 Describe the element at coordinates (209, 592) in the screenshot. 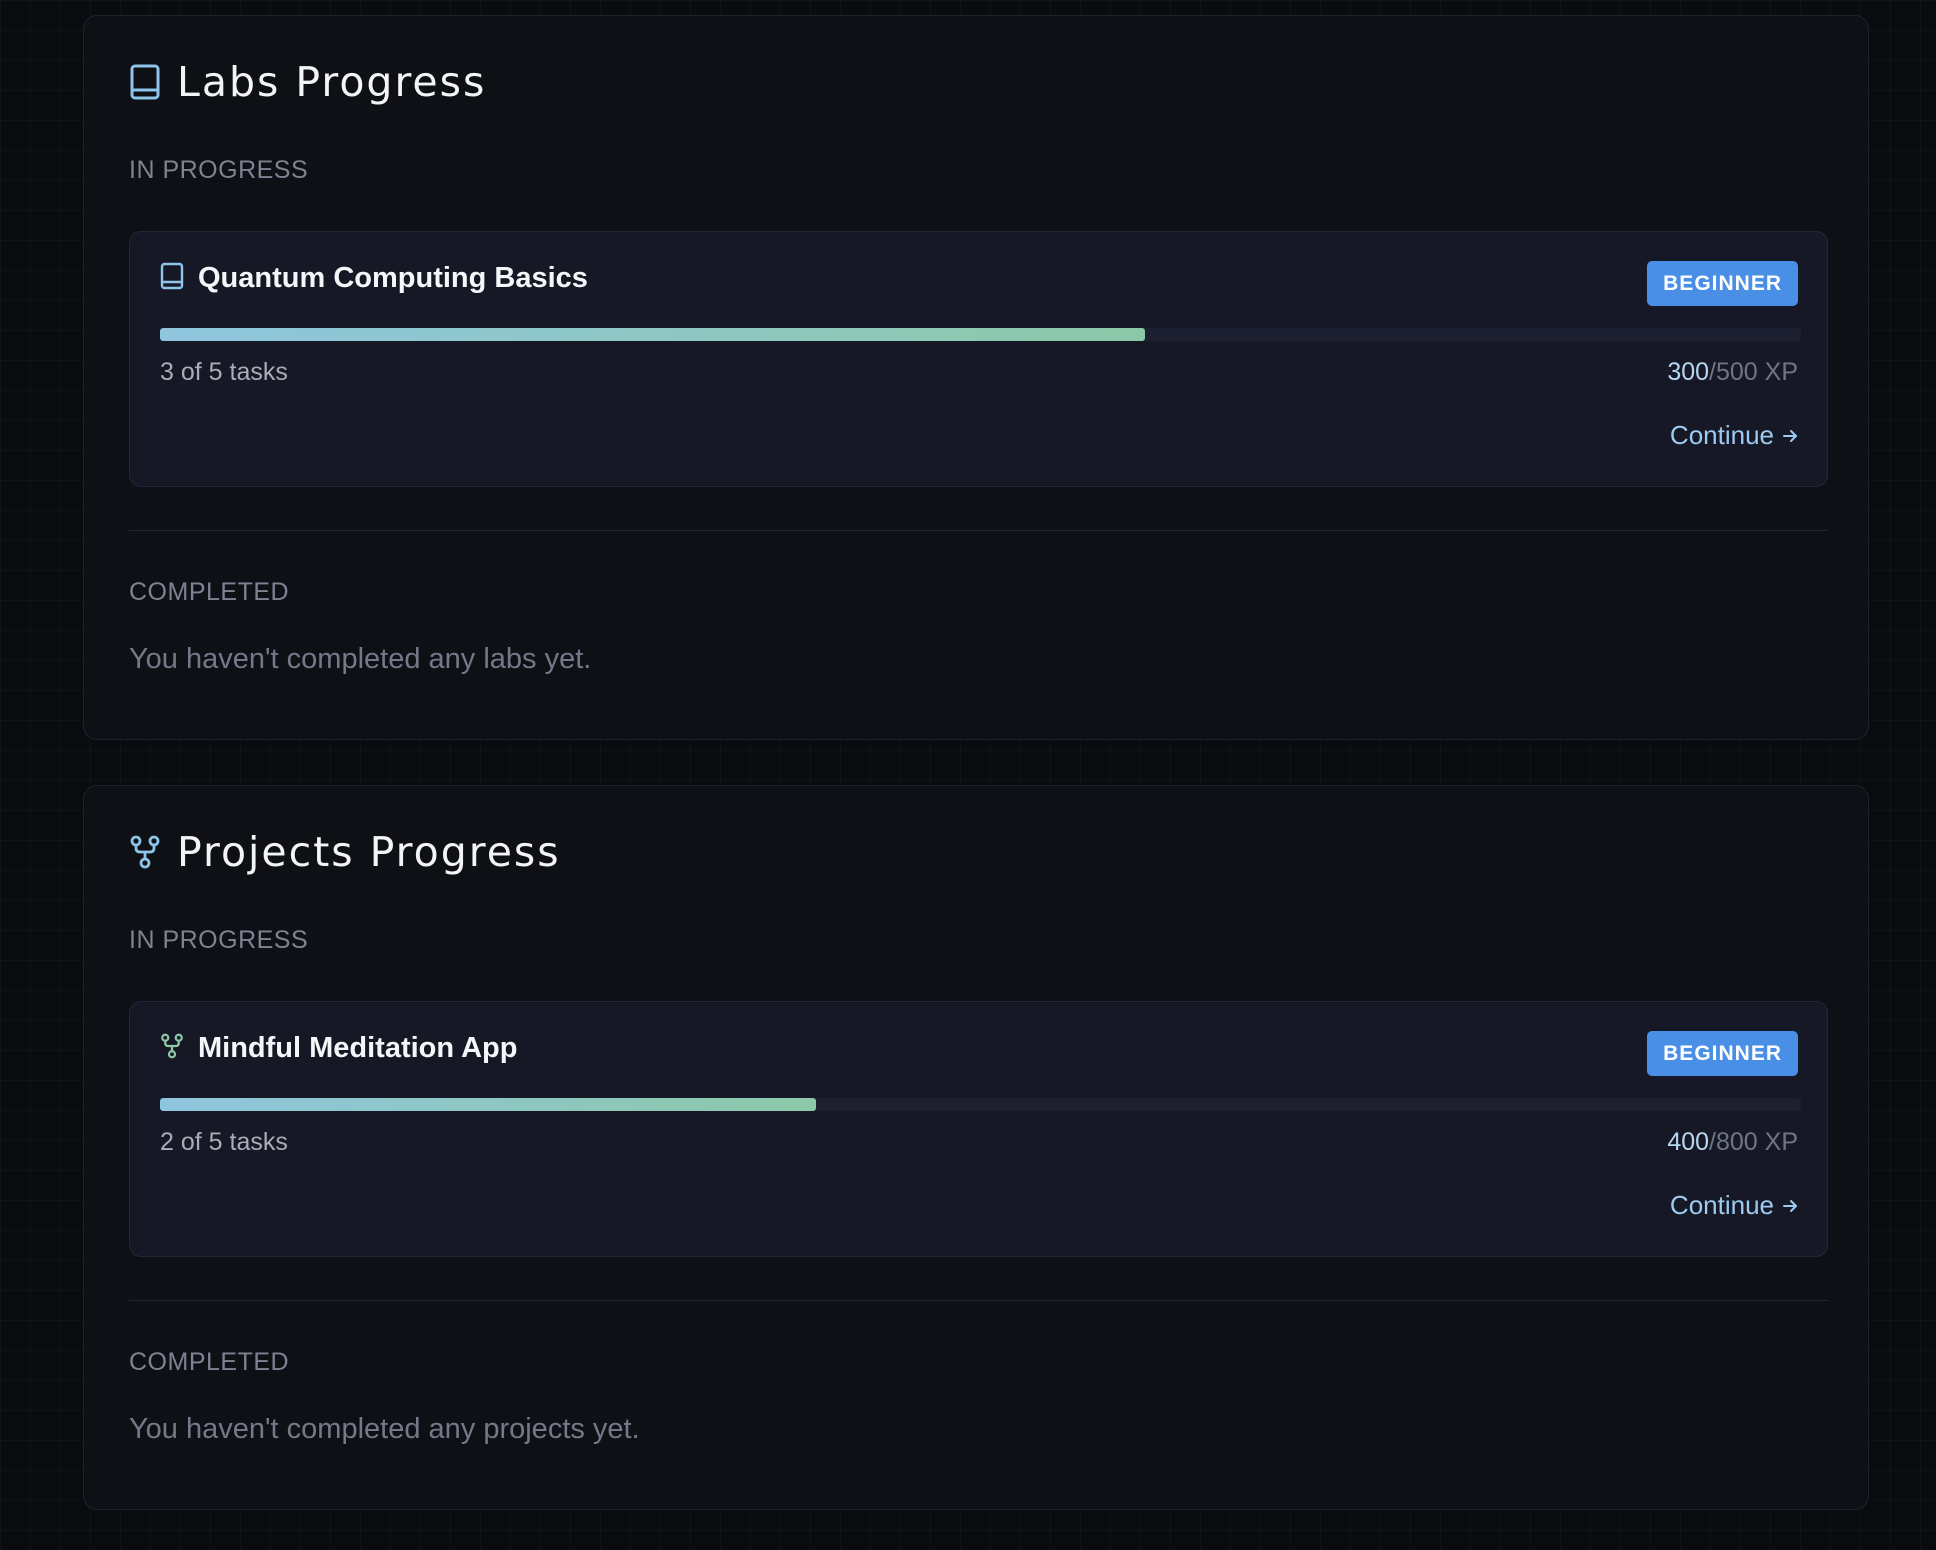

I see `labs-completed-label: COMPLETED` at that location.